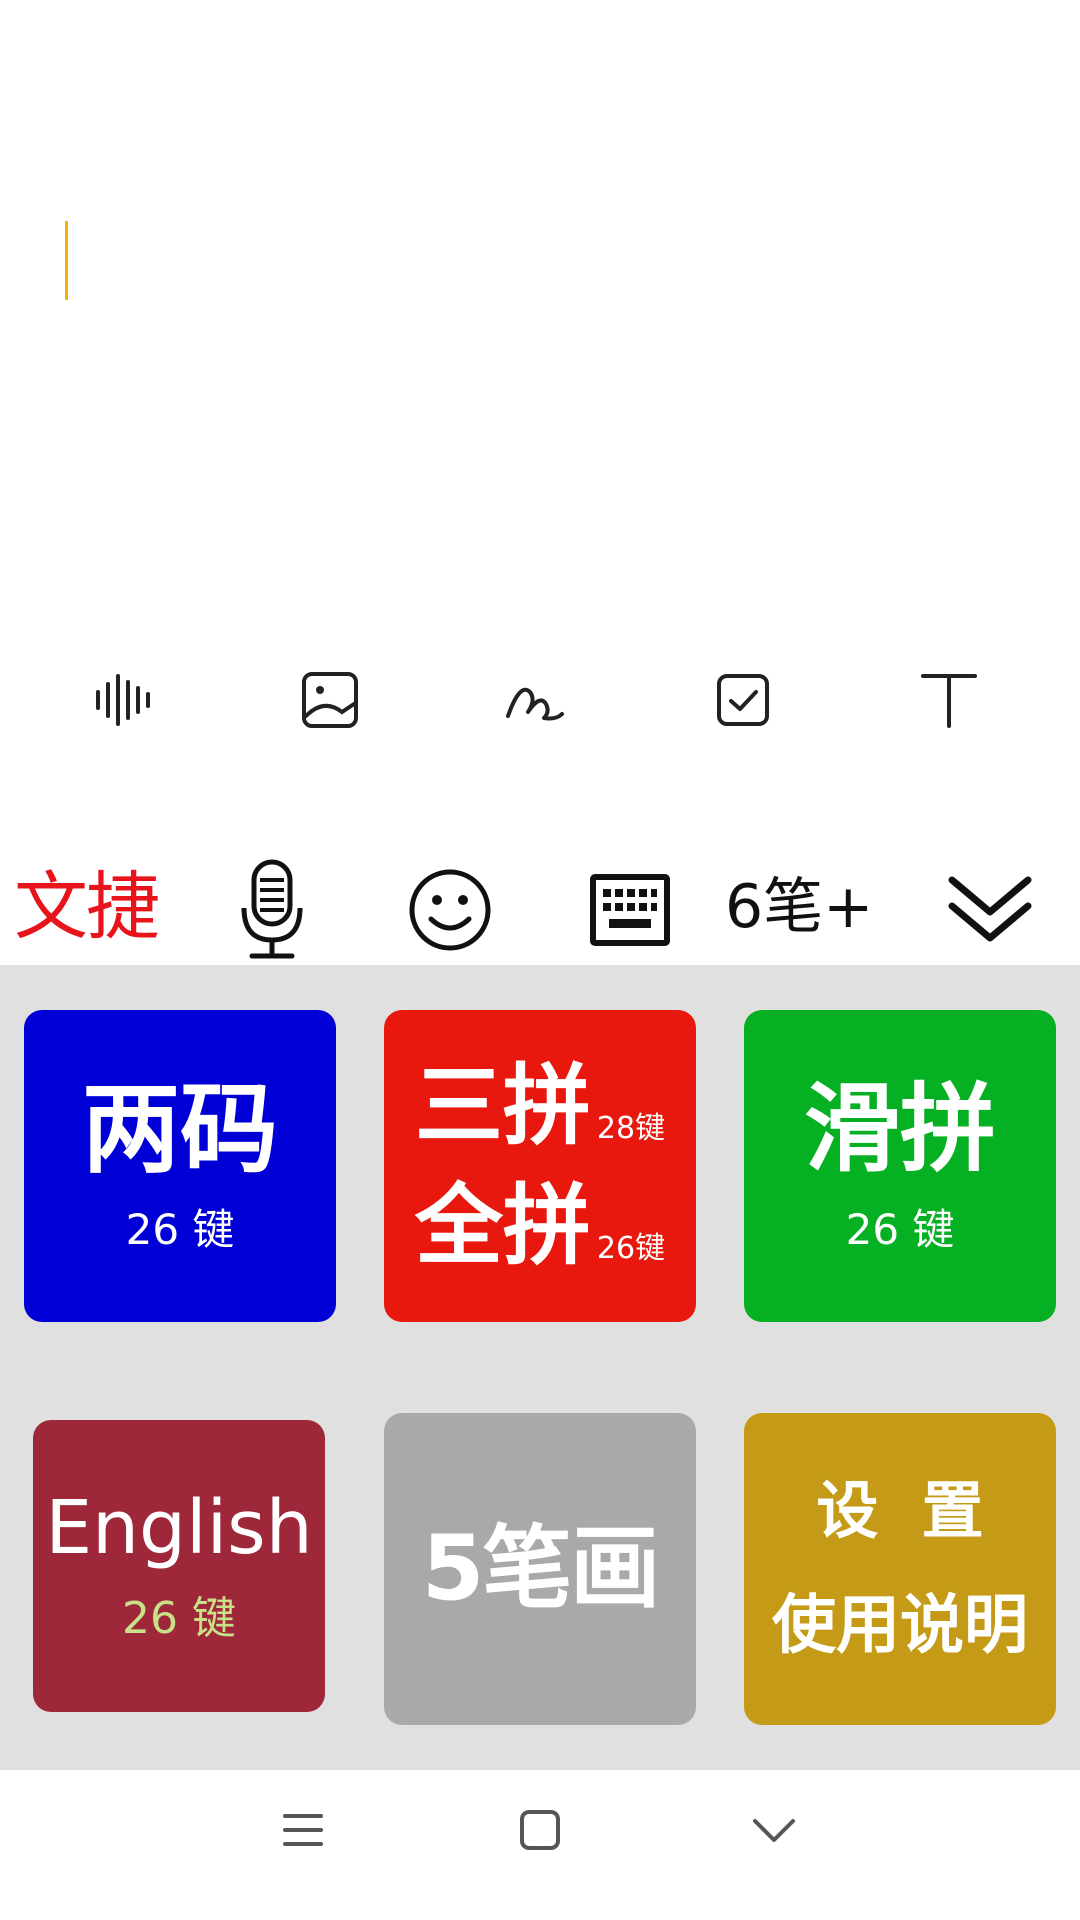  What do you see at coordinates (540, 1166) in the screenshot?
I see `sanpin-quanpin-layout: 三拼 28键 全拼 26键` at bounding box center [540, 1166].